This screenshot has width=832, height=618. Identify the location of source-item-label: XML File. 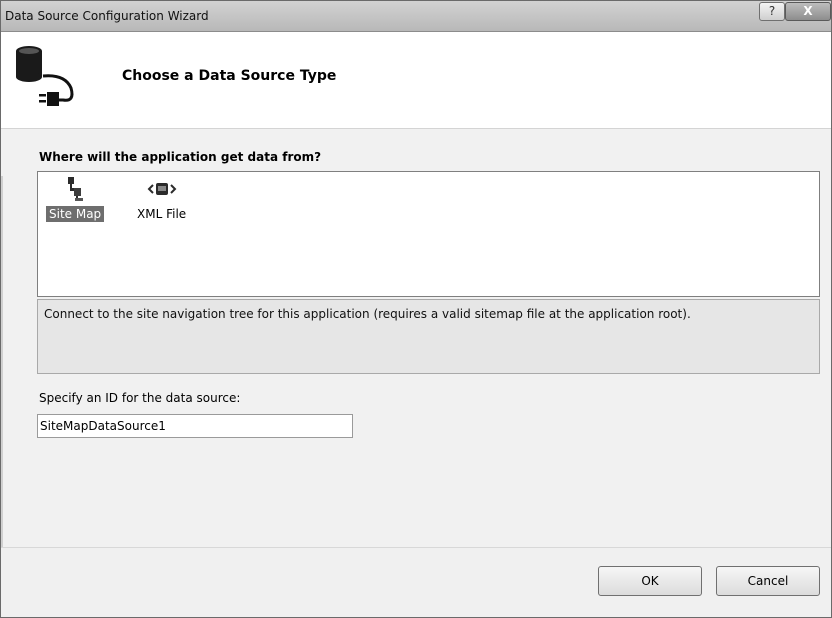
(162, 214).